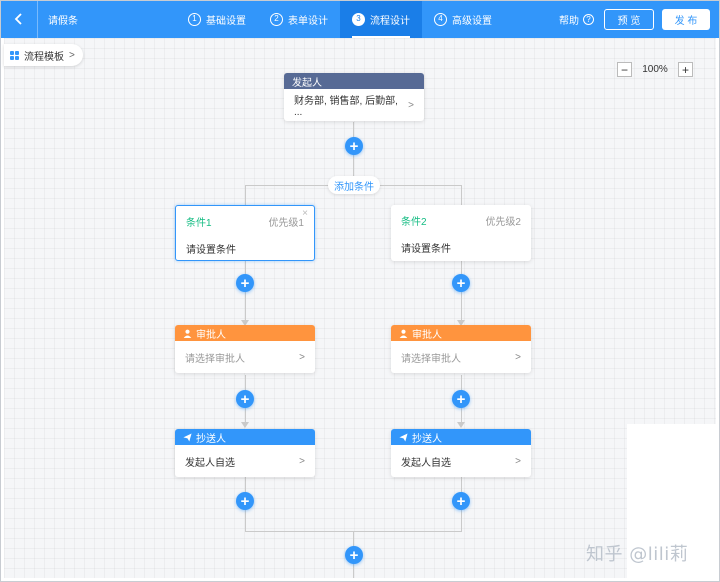 This screenshot has width=720, height=582. I want to click on help-label: 帮助, so click(569, 21).